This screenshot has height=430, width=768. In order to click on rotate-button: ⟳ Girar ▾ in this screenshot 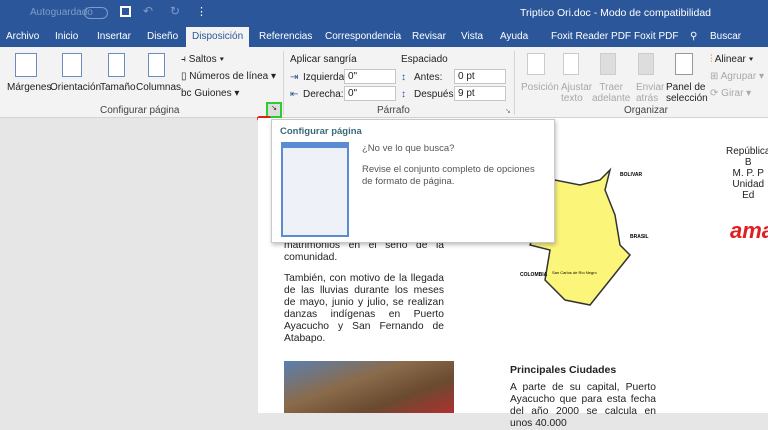, I will do `click(730, 93)`.